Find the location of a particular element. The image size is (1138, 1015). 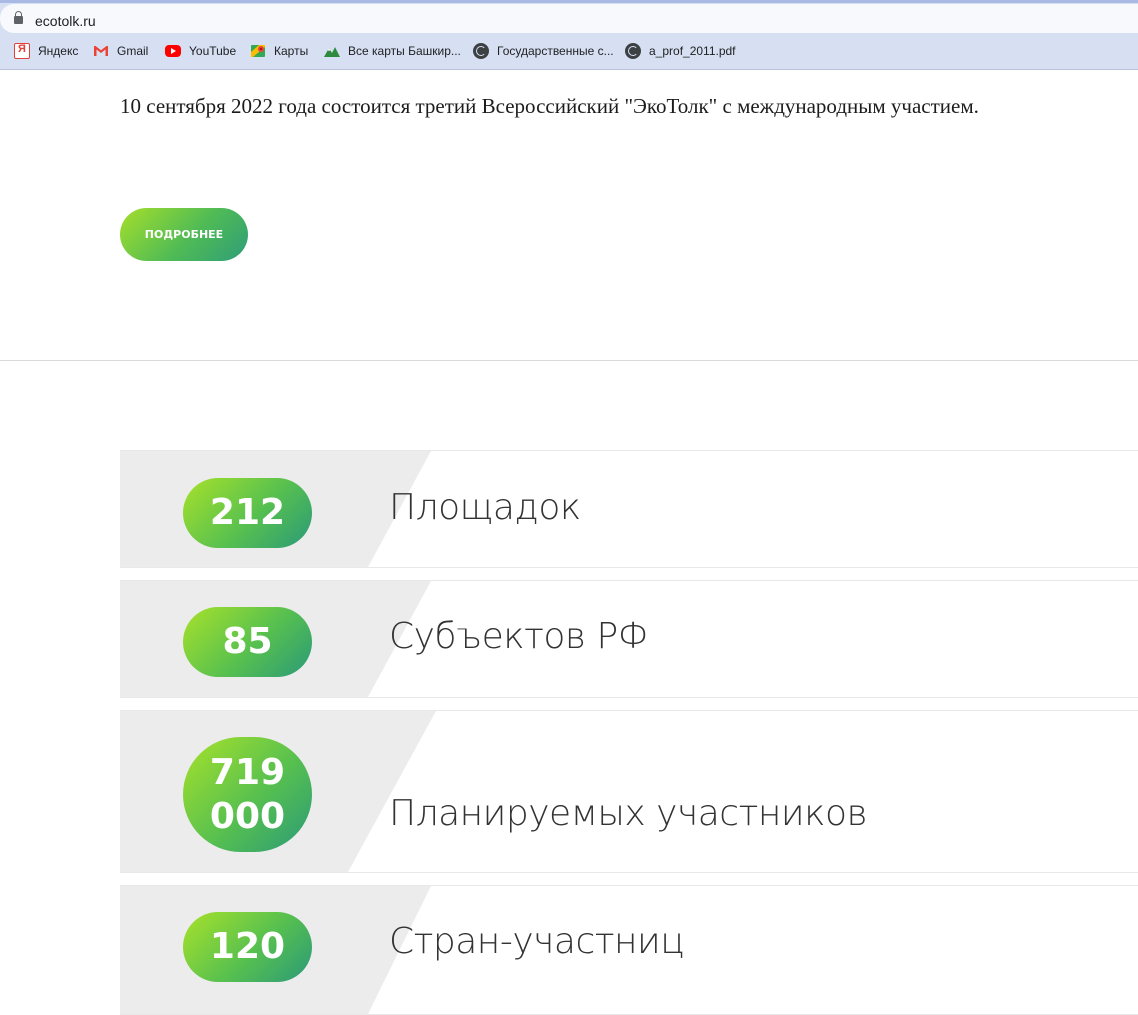

stat-label: Стран-участниц is located at coordinates (537, 941).